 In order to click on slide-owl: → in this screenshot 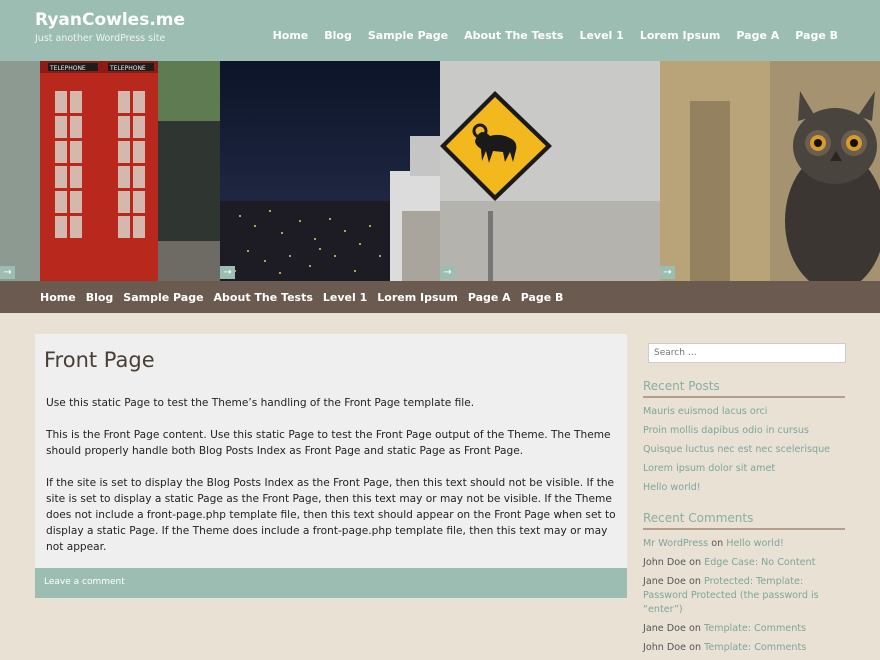, I will do `click(770, 171)`.